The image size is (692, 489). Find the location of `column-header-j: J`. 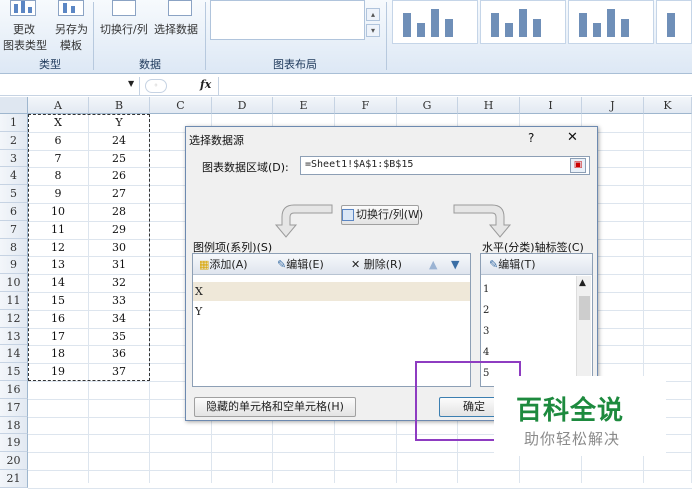

column-header-j: J is located at coordinates (613, 105).